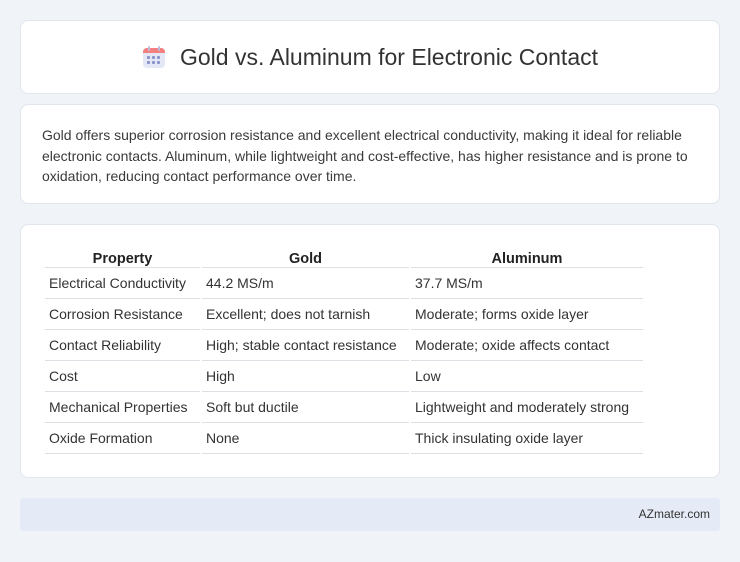 The image size is (740, 562). What do you see at coordinates (305, 314) in the screenshot?
I see `table-cell: Excellent; does not tarnish` at bounding box center [305, 314].